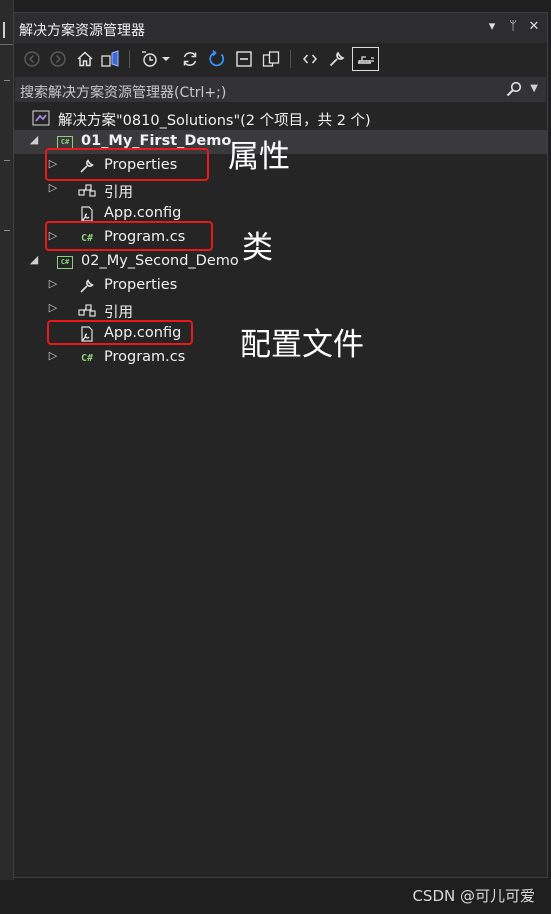 Image resolution: width=551 pixels, height=914 pixels. Describe the element at coordinates (123, 93) in the screenshot. I see `search-placeholder: 搜索解决方案资源管理器(Ctrl+;)` at that location.